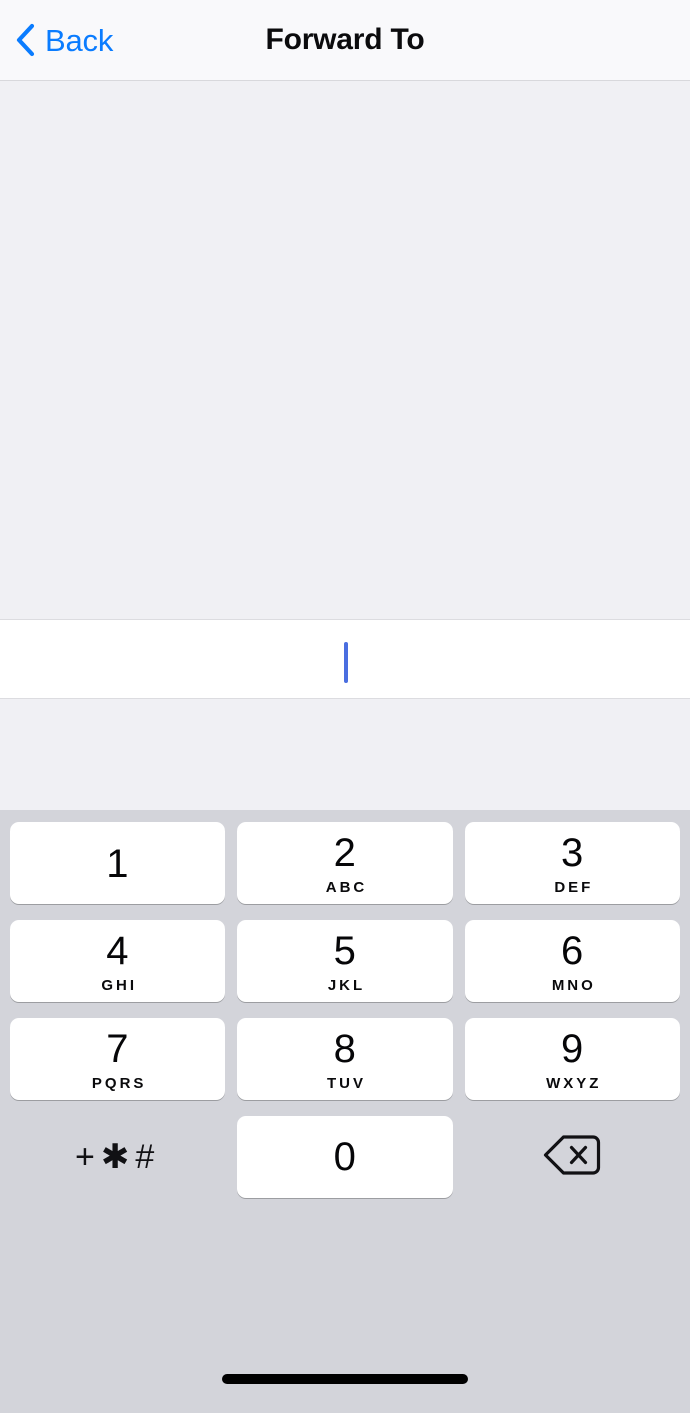 The height and width of the screenshot is (1413, 690). I want to click on chevron-left-icon, so click(25, 40).